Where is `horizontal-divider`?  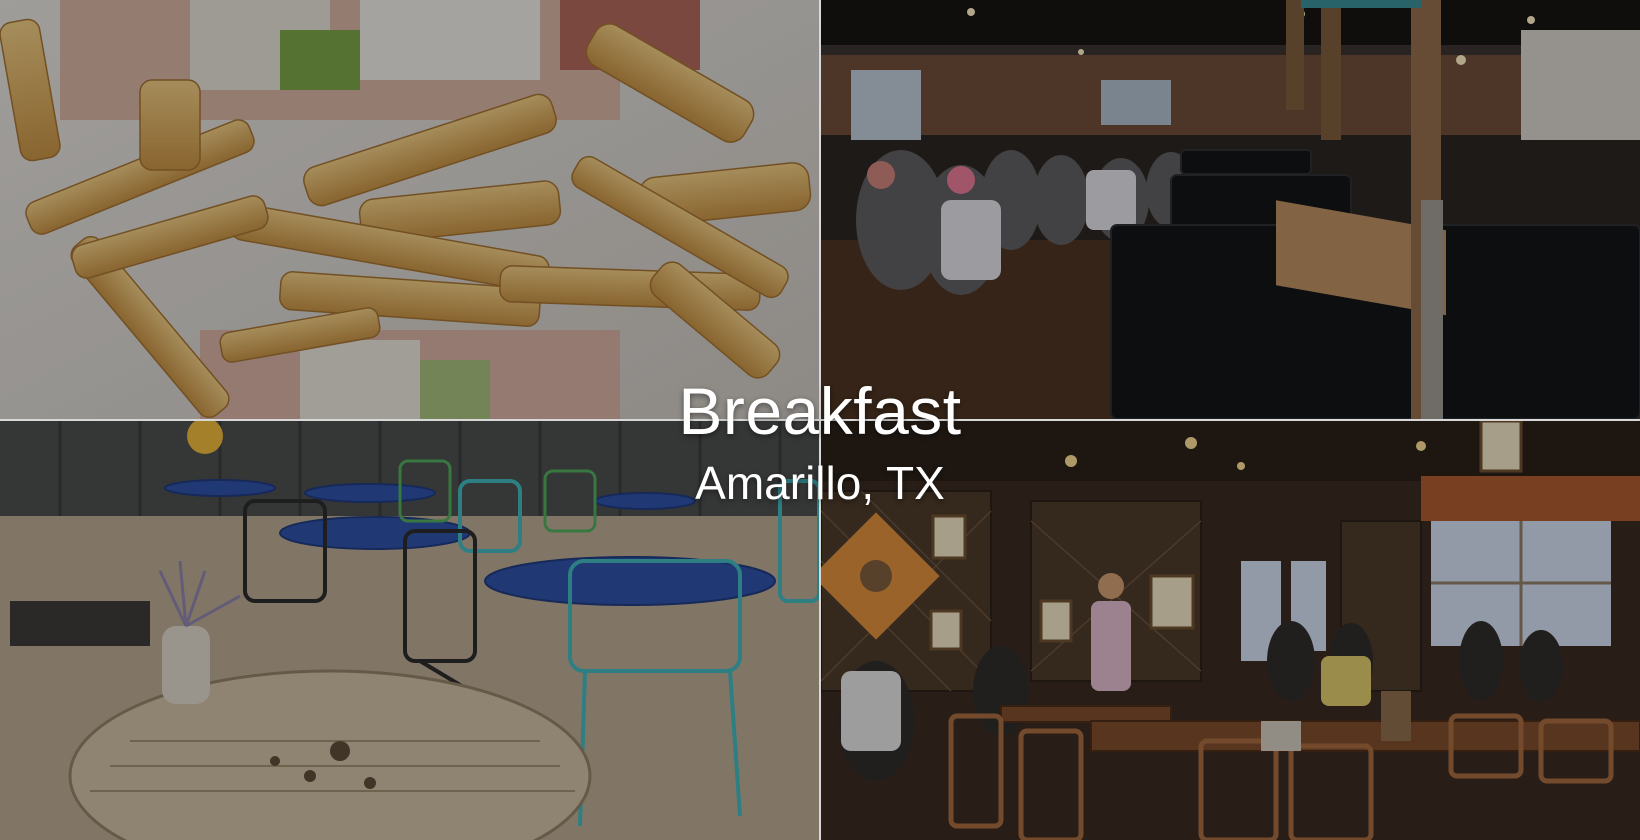 horizontal-divider is located at coordinates (820, 420).